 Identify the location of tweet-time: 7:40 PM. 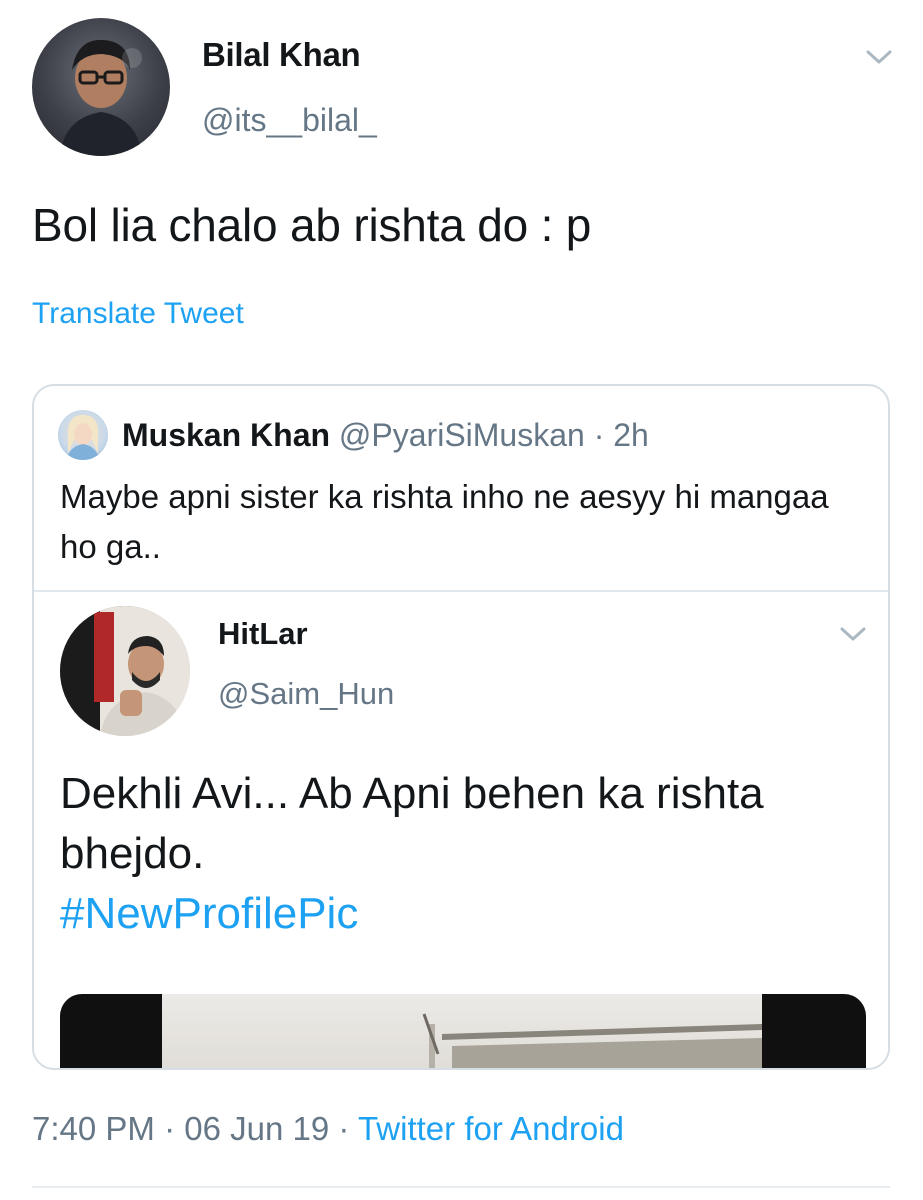
(93, 1128).